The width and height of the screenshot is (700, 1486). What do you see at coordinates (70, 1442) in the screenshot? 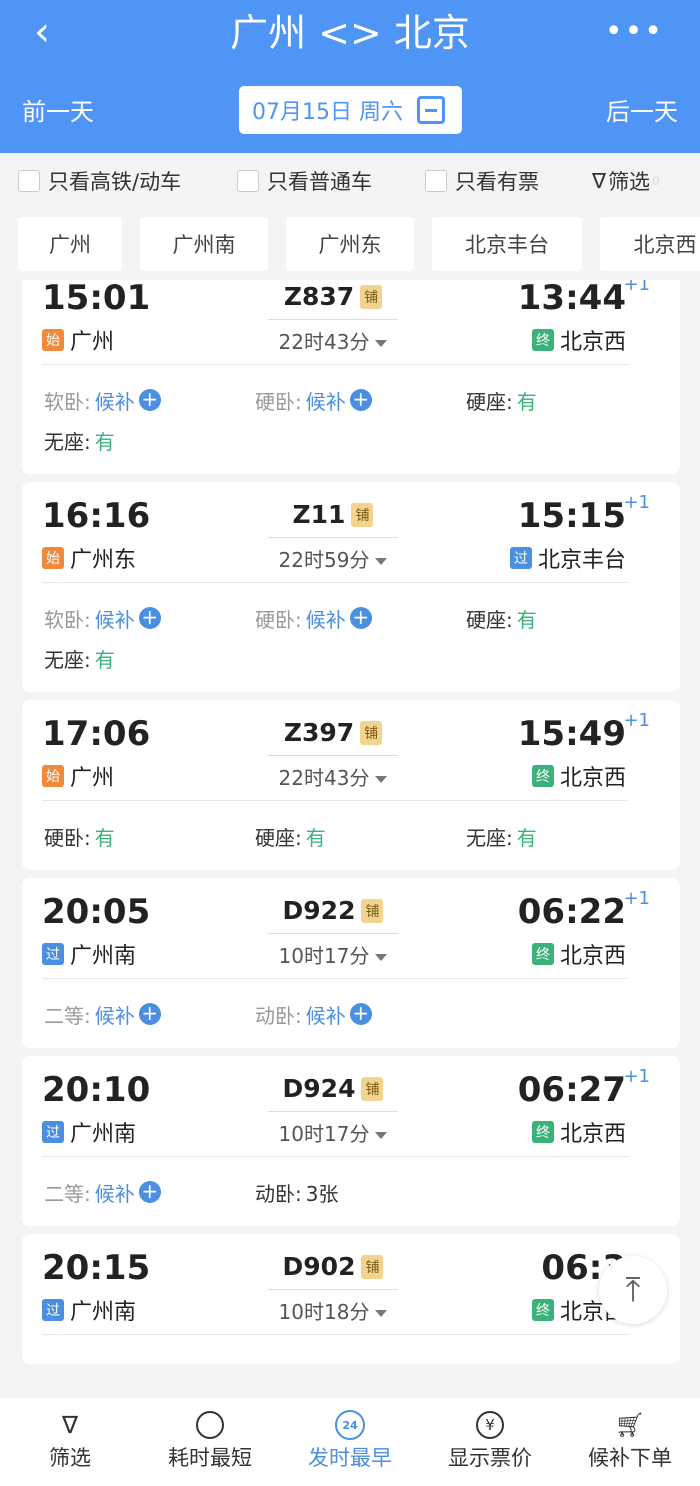
I see `bottom-filter-button: ∇ 筛选` at bounding box center [70, 1442].